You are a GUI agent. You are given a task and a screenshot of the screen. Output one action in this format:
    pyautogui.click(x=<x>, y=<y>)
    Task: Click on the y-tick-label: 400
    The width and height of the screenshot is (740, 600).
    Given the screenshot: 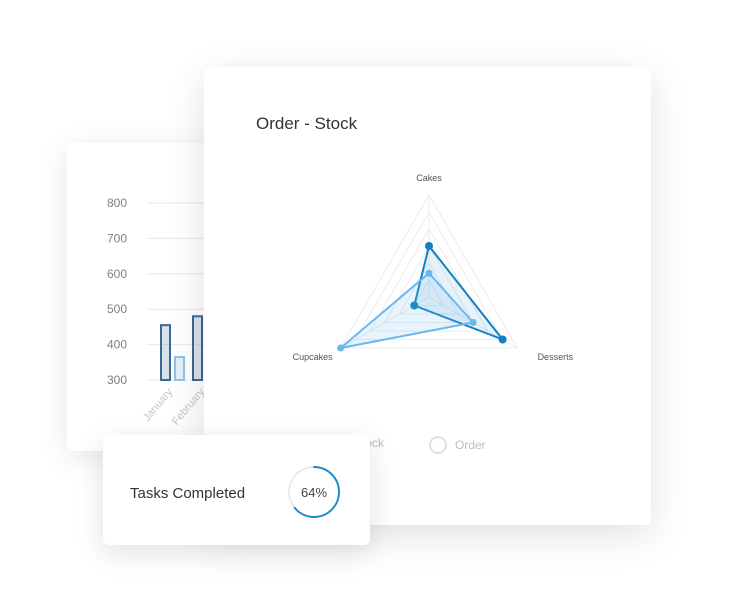 What is the action you would take?
    pyautogui.click(x=117, y=345)
    